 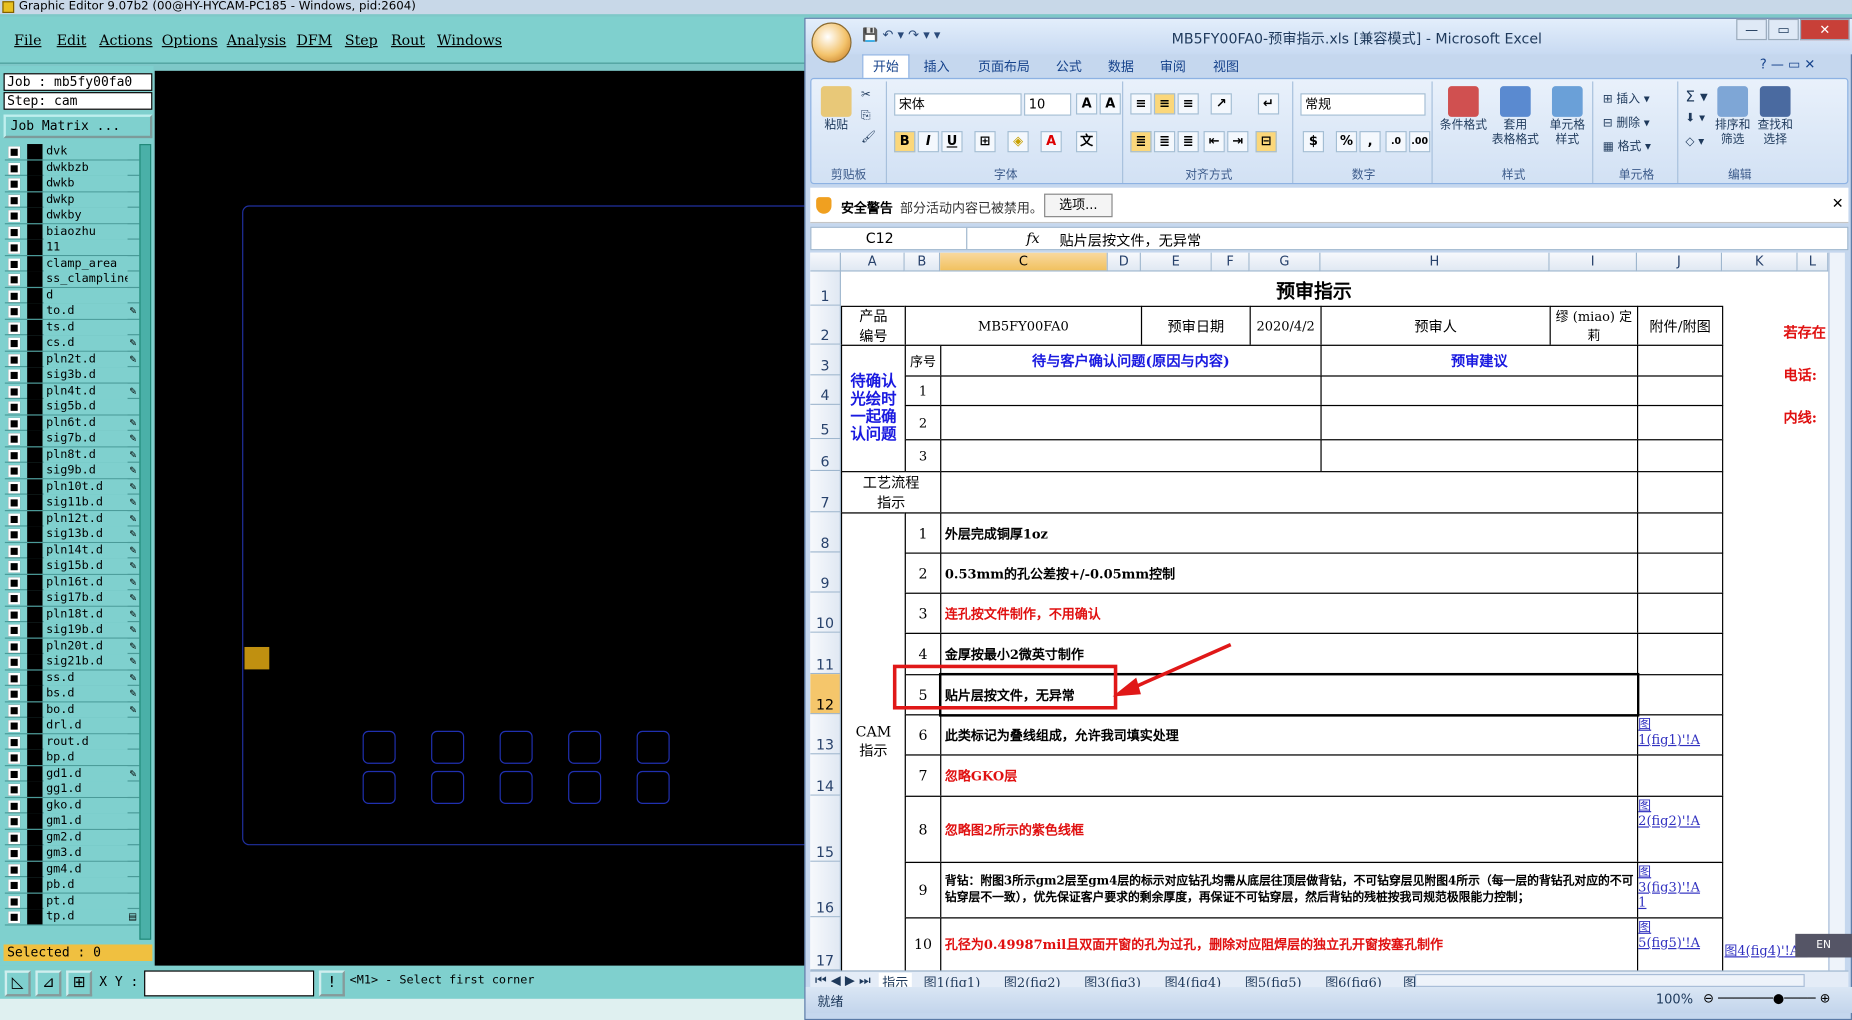 What do you see at coordinates (72, 391) in the screenshot?
I see `layer-row: pln4t.d ✎` at bounding box center [72, 391].